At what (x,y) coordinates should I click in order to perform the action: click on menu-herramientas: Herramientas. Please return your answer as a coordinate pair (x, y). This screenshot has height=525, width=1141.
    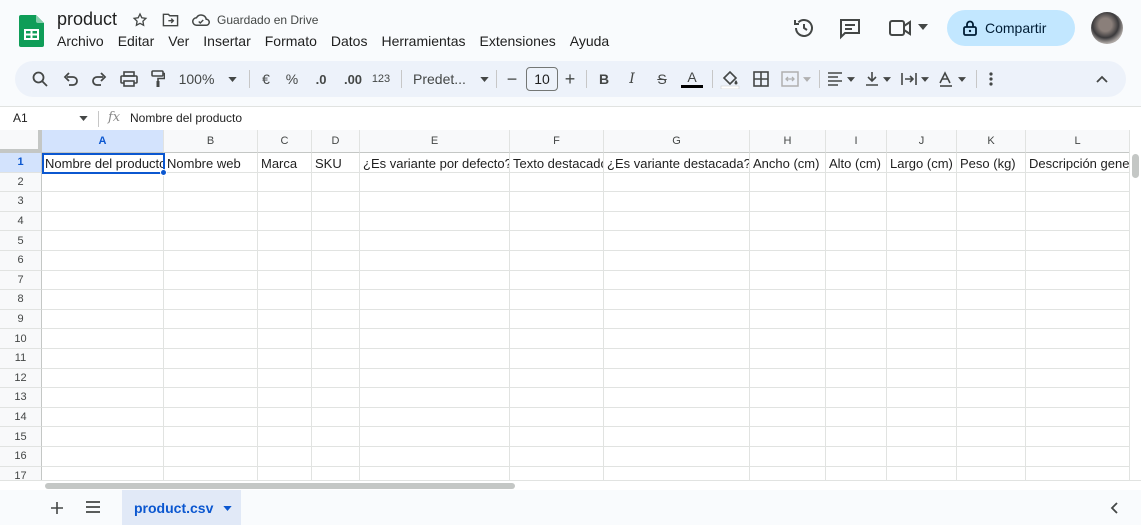
    Looking at the image, I should click on (426, 41).